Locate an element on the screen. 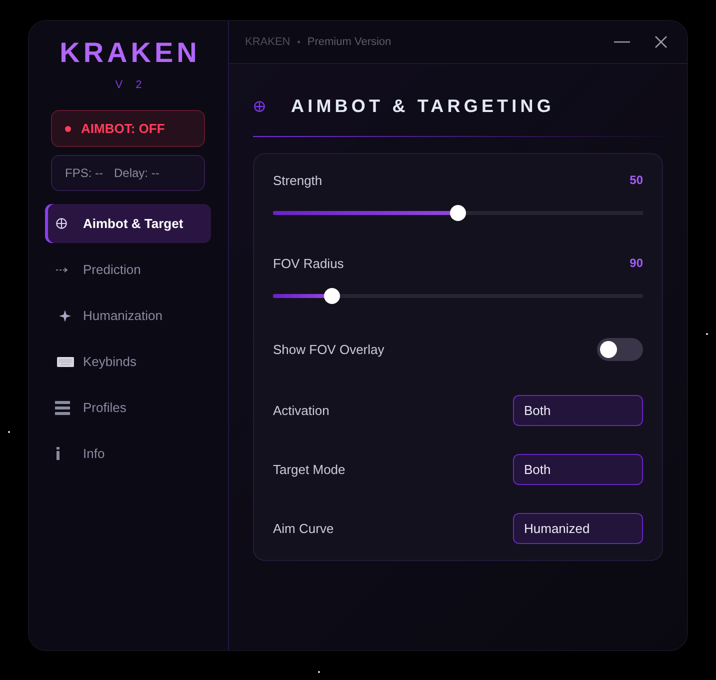  toggle-switch is located at coordinates (620, 349).